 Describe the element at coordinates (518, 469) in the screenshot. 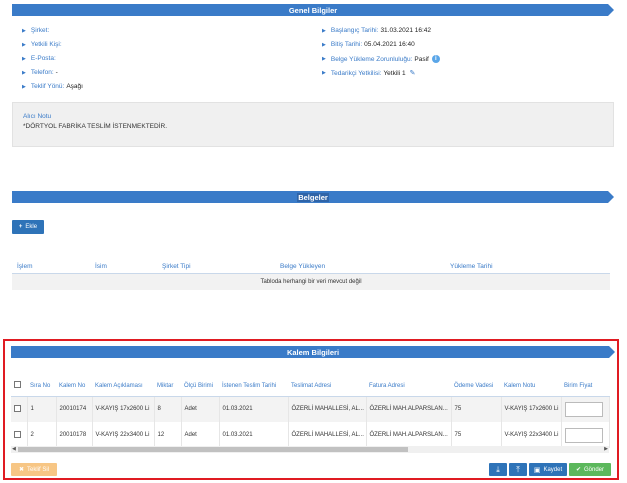

I see `upload-button: ⤒` at that location.